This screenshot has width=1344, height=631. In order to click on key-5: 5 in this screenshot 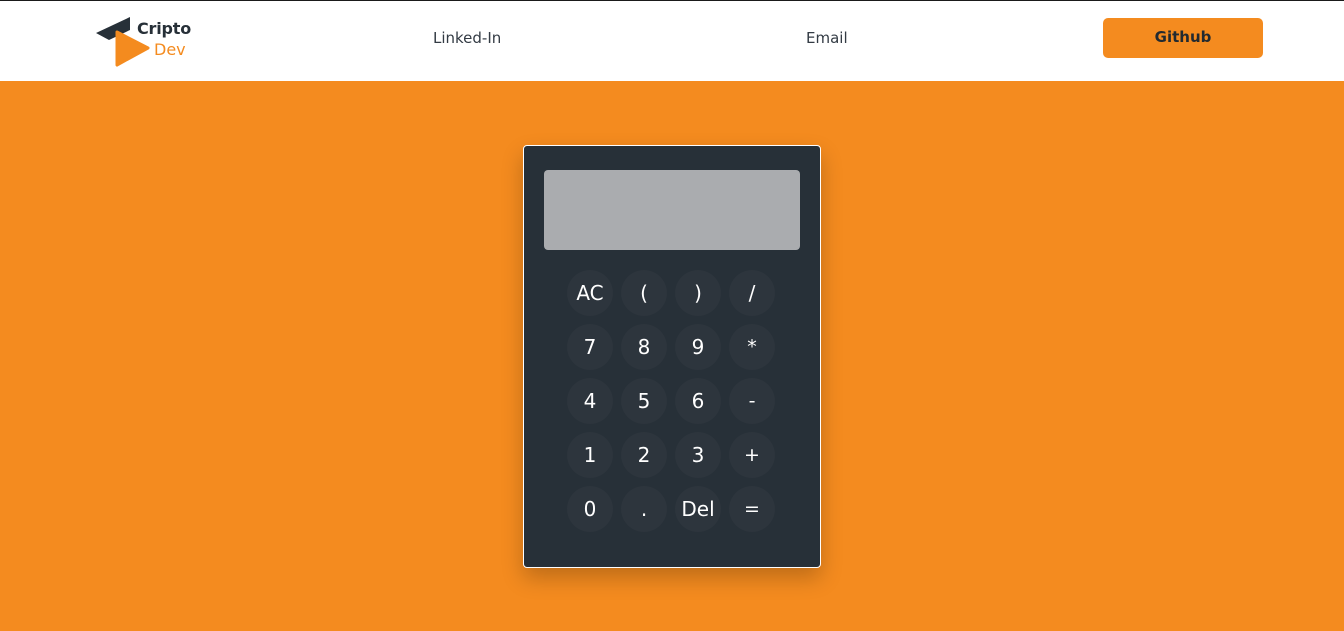, I will do `click(644, 401)`.